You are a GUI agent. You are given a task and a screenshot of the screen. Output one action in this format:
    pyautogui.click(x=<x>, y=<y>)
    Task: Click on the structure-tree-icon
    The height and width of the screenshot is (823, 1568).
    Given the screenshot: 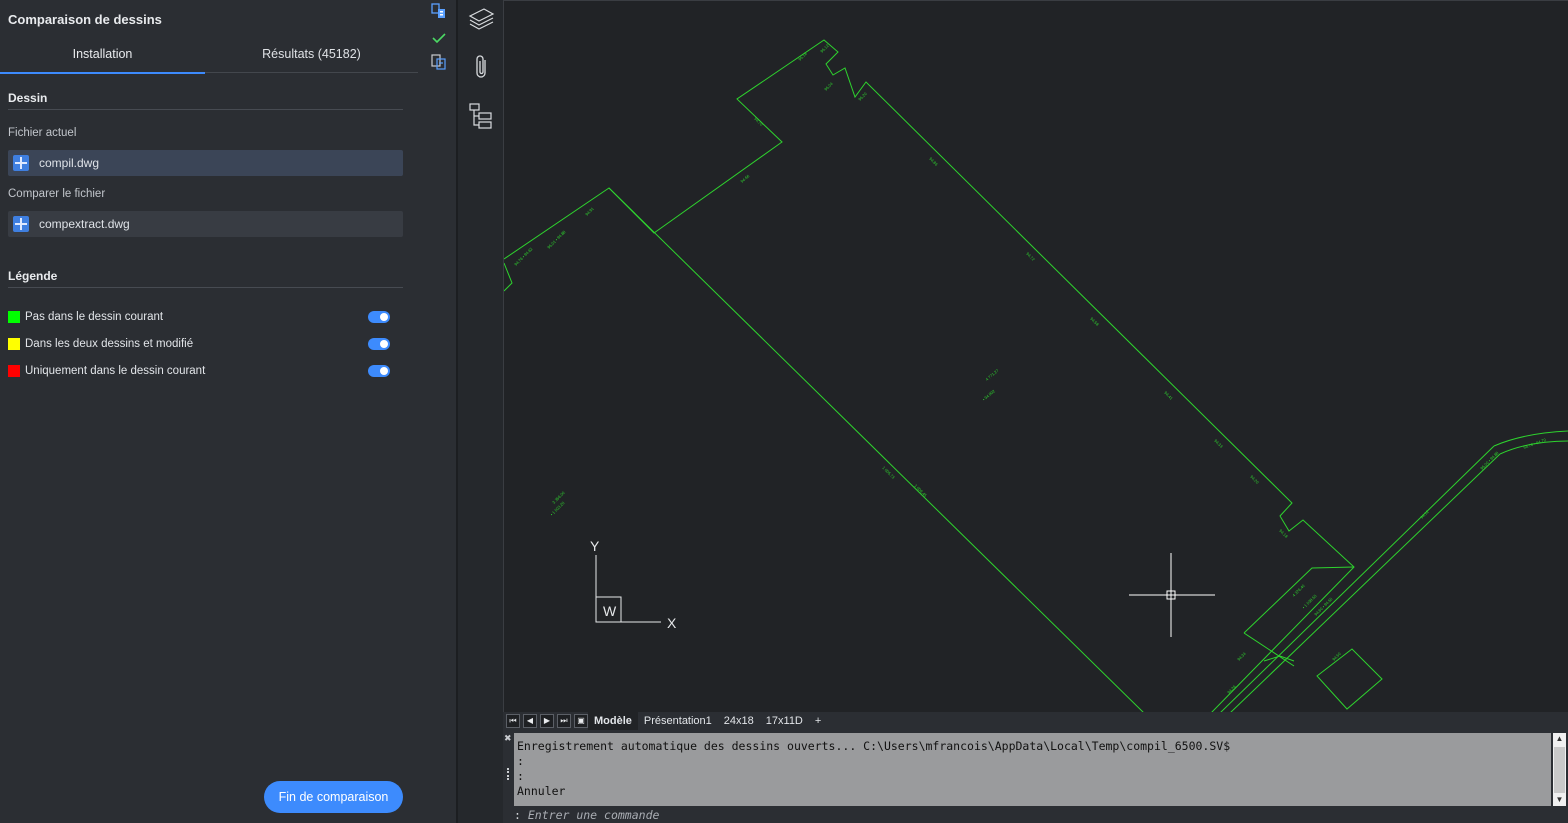 What is the action you would take?
    pyautogui.click(x=481, y=116)
    